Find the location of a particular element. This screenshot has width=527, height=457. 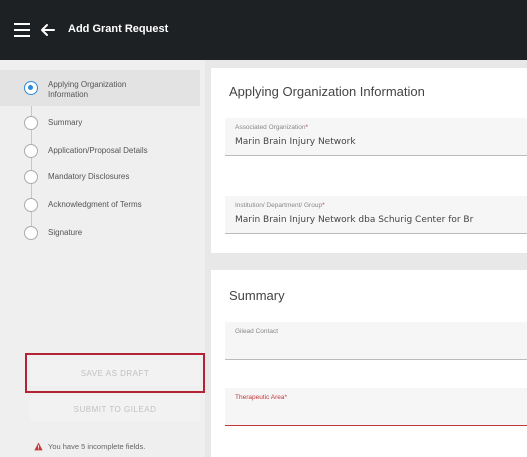

step-mandatory-disclosures: Mandatory Disclosures is located at coordinates (100, 180).